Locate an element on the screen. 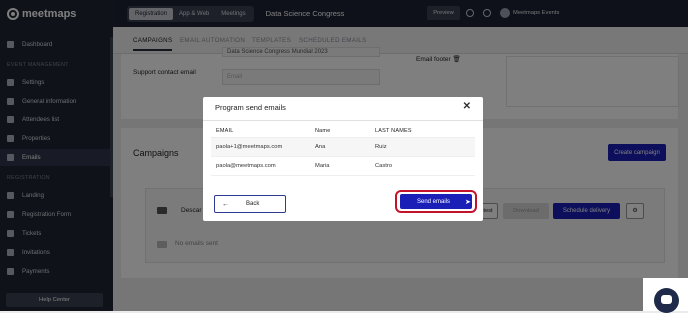 The image size is (688, 313). chat-icon is located at coordinates (666, 300).